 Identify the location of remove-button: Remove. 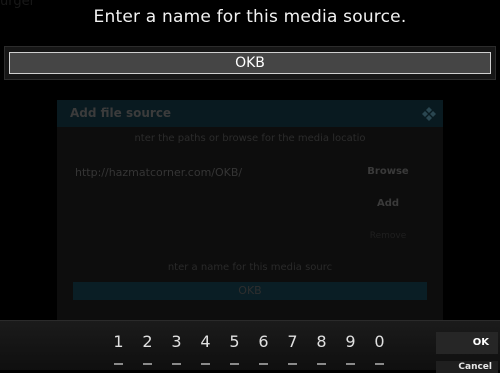
(388, 236).